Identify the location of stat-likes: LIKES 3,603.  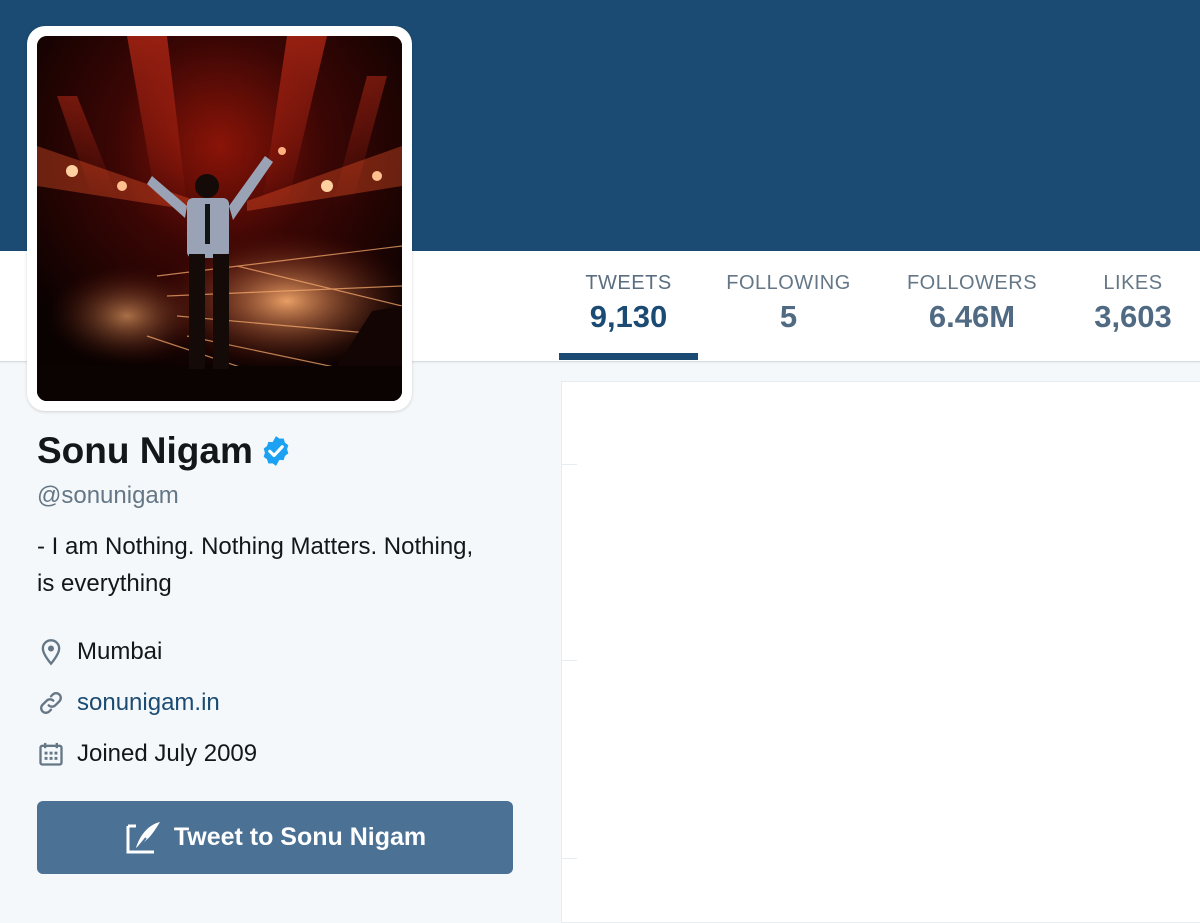
(1133, 303).